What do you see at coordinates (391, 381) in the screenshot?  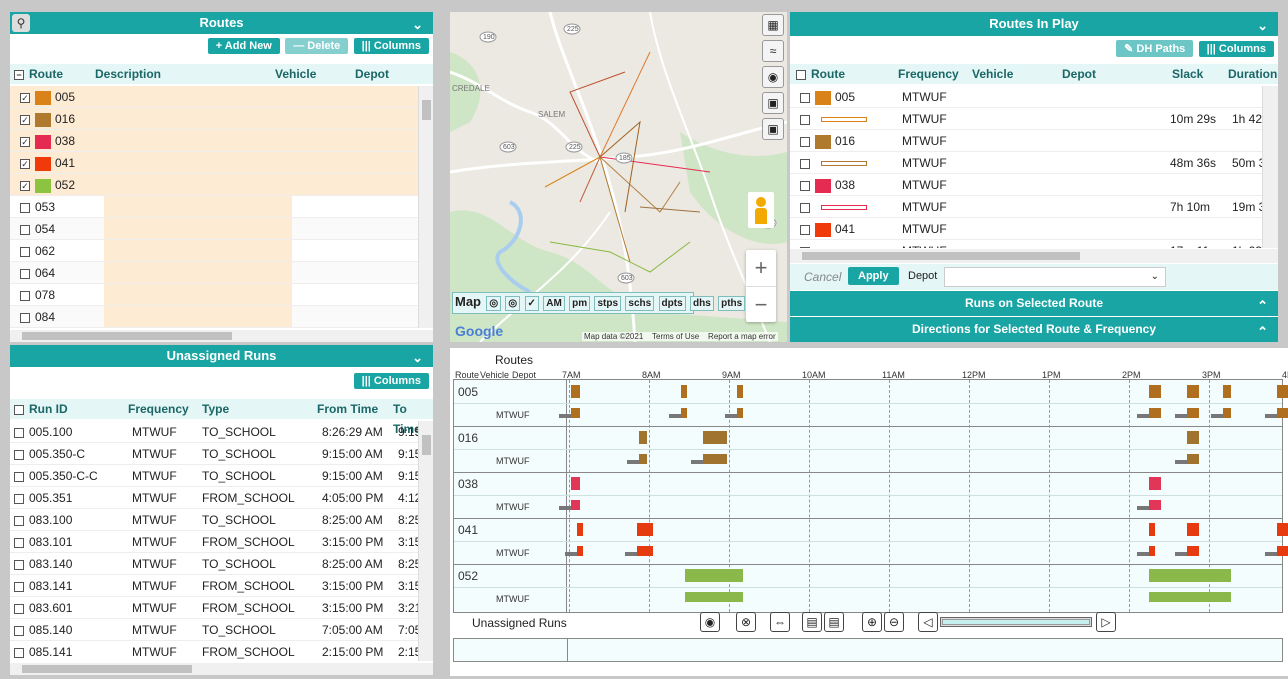 I see `unassigned-columns-button: ||| Columns` at bounding box center [391, 381].